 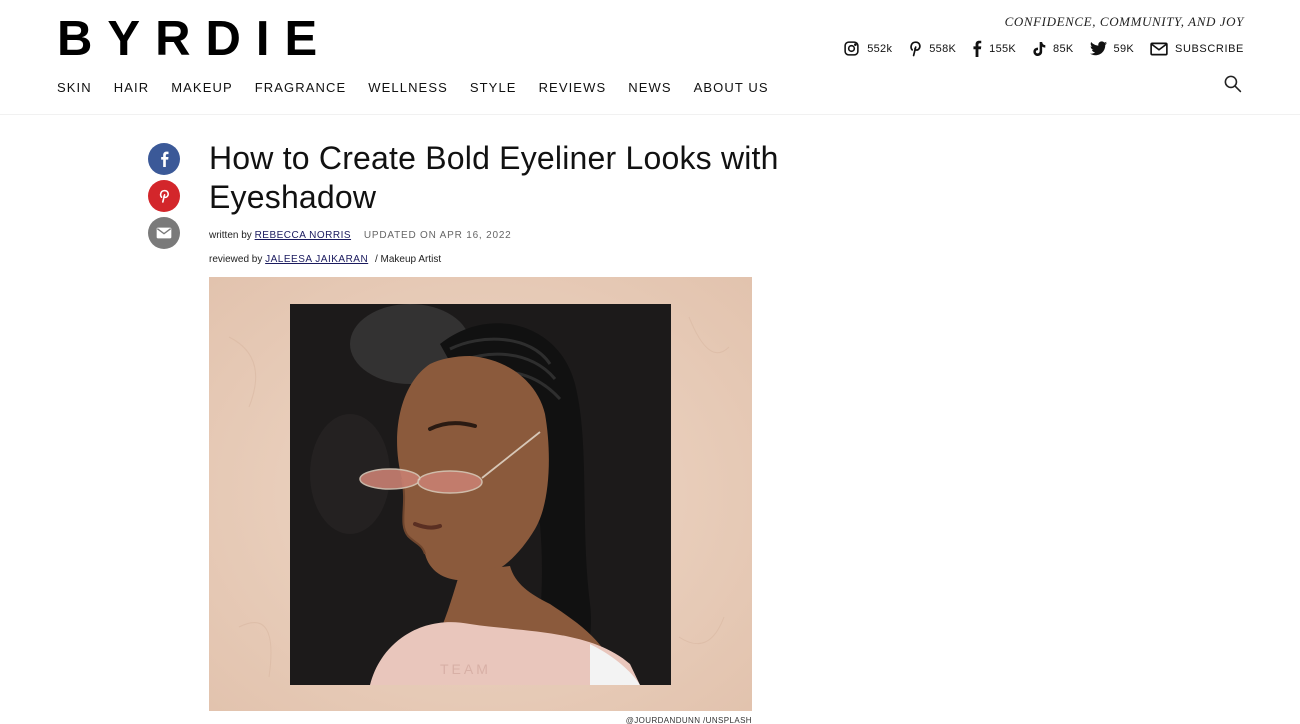 I want to click on search-icon, so click(x=1233, y=84).